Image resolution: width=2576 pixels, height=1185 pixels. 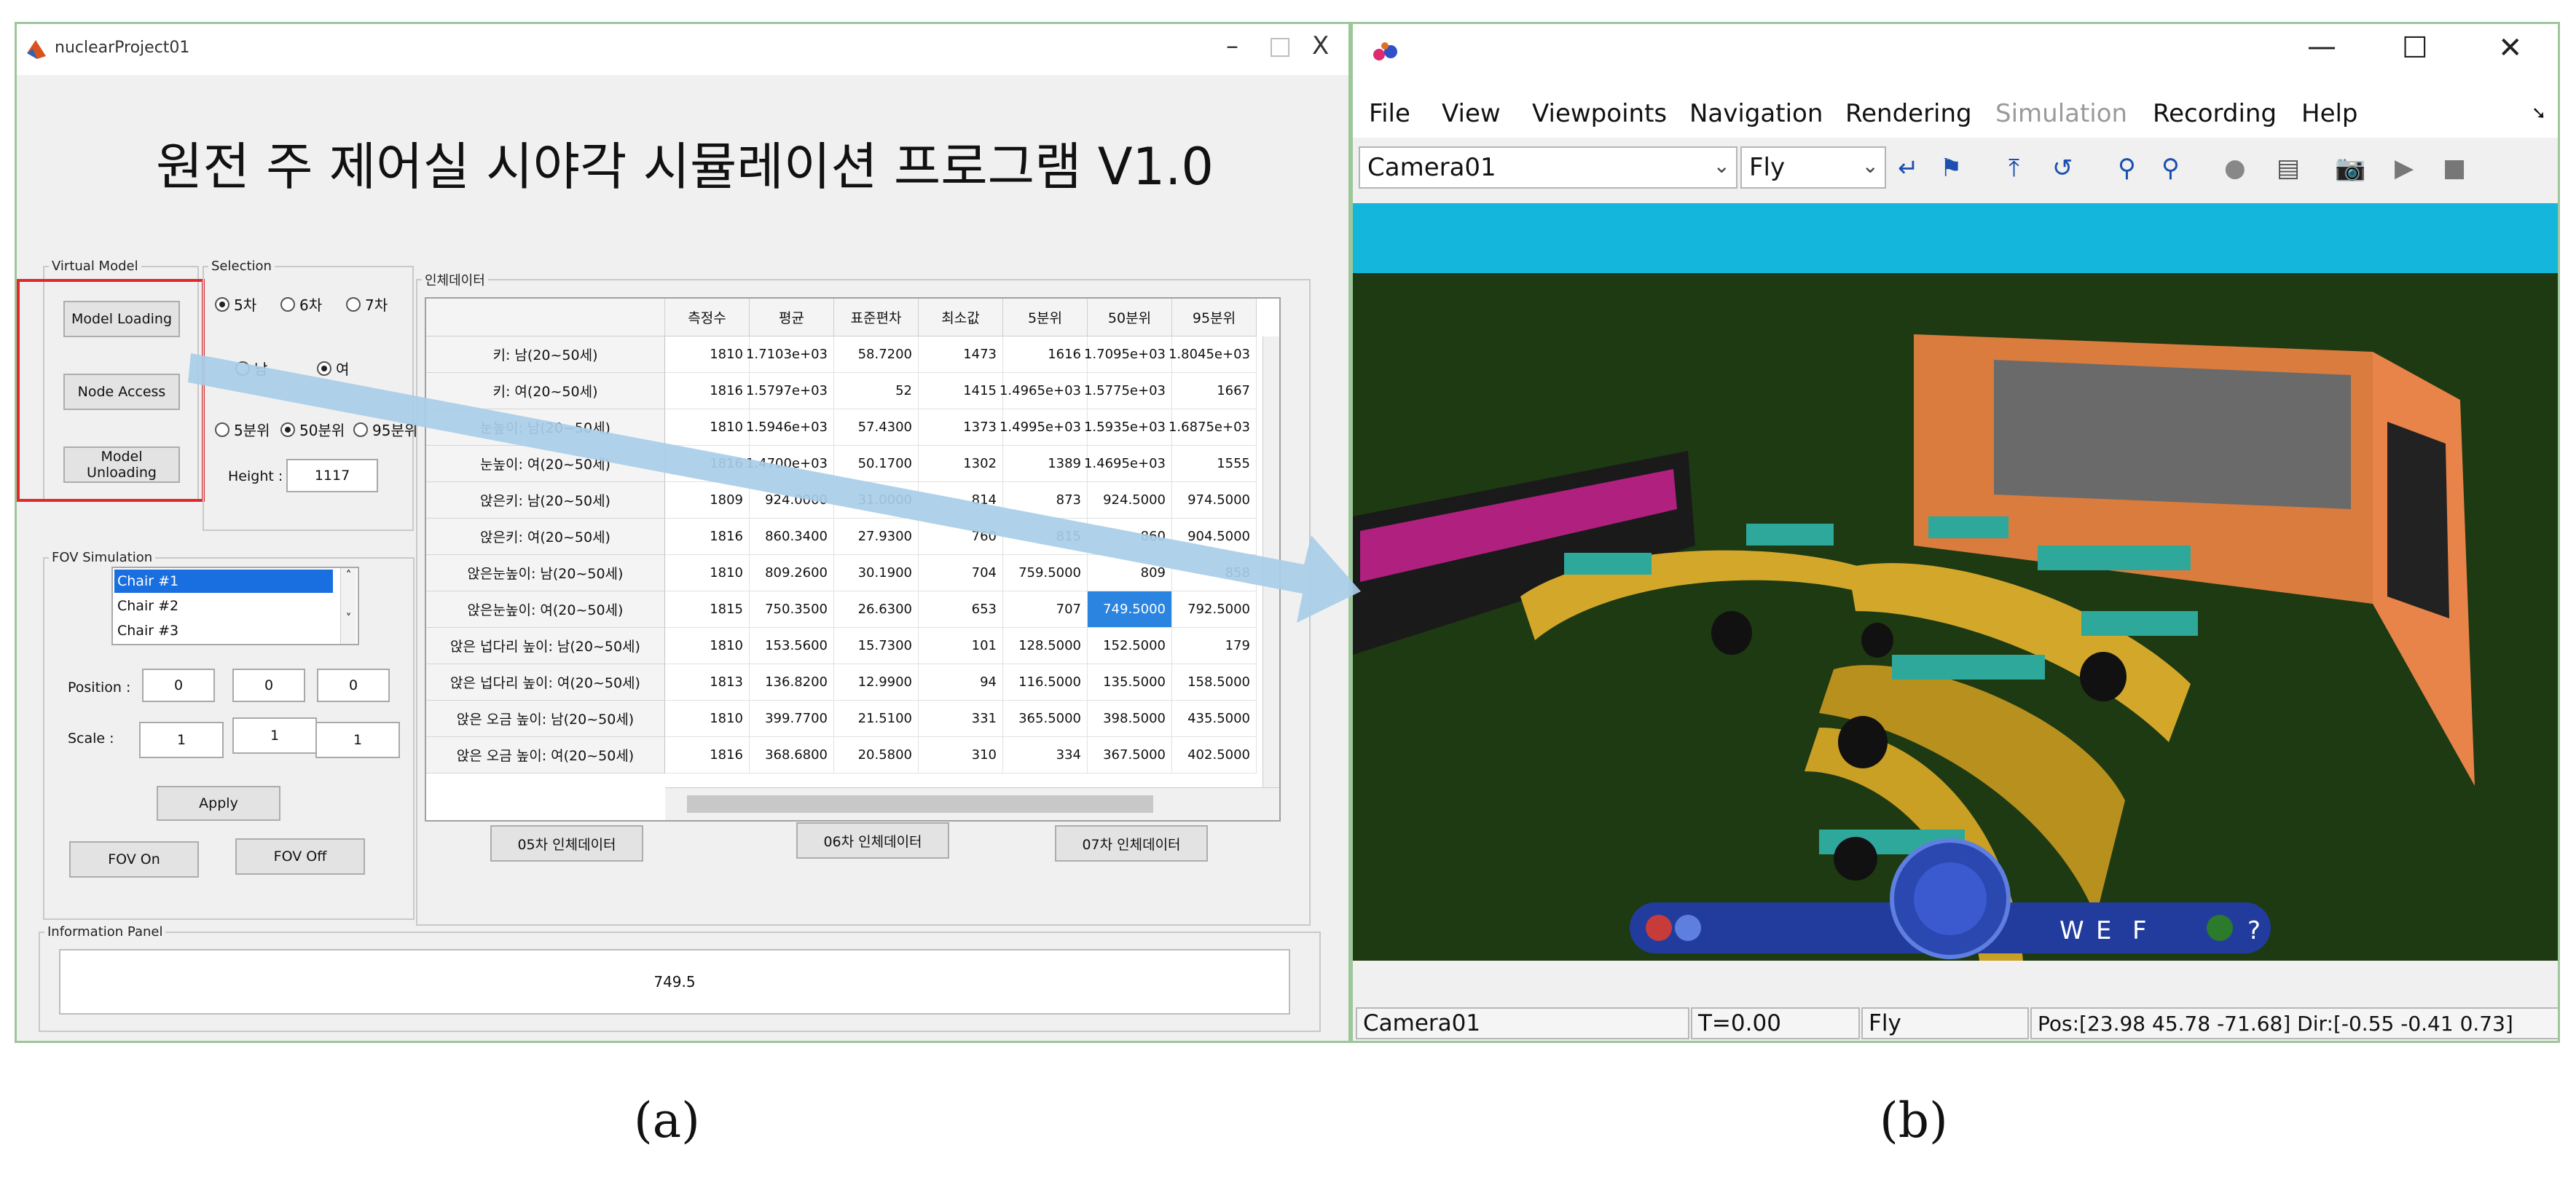 I want to click on caption-b: (b), so click(x=1914, y=1121).